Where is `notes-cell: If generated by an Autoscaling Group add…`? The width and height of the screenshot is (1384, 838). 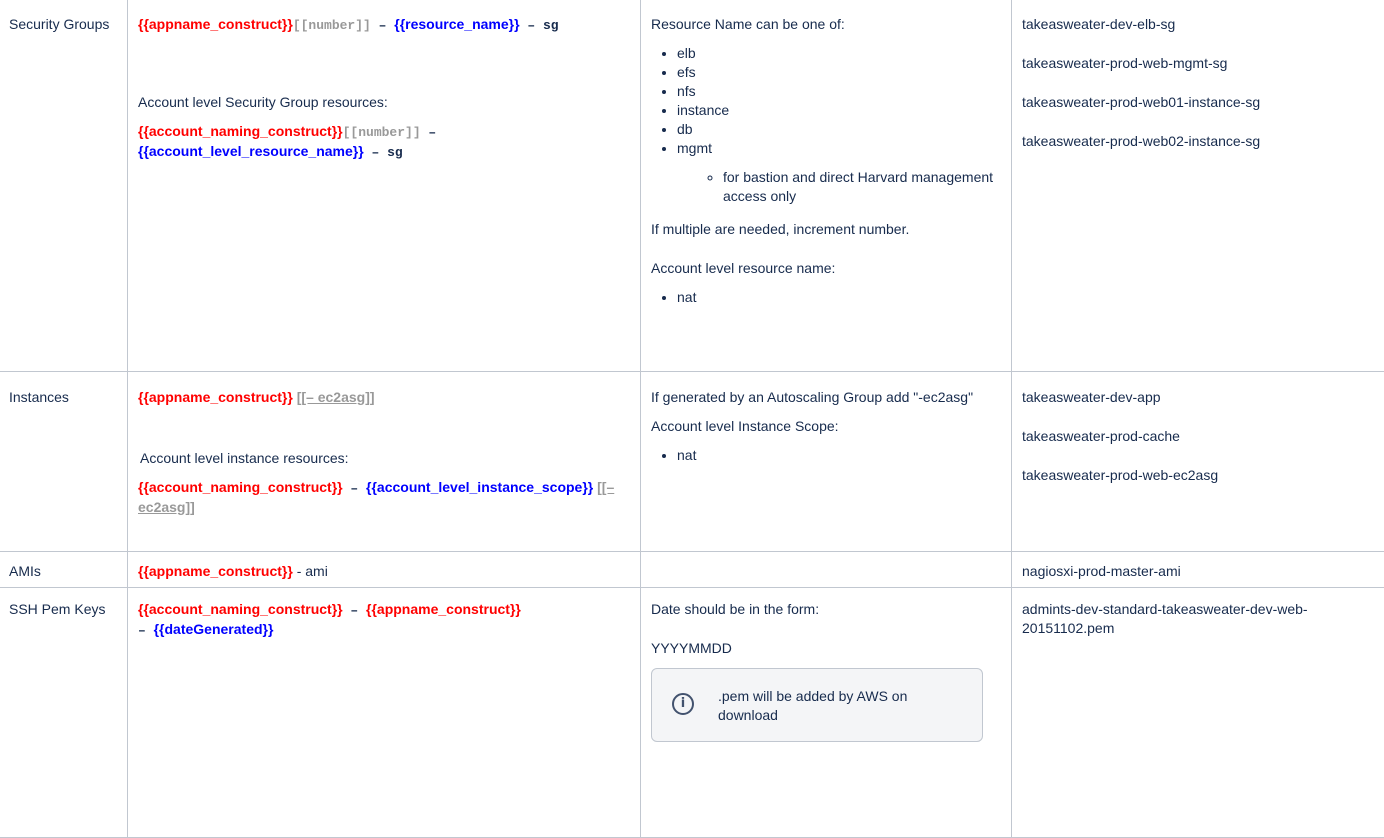
notes-cell: If generated by an Autoscaling Group add… is located at coordinates (826, 462).